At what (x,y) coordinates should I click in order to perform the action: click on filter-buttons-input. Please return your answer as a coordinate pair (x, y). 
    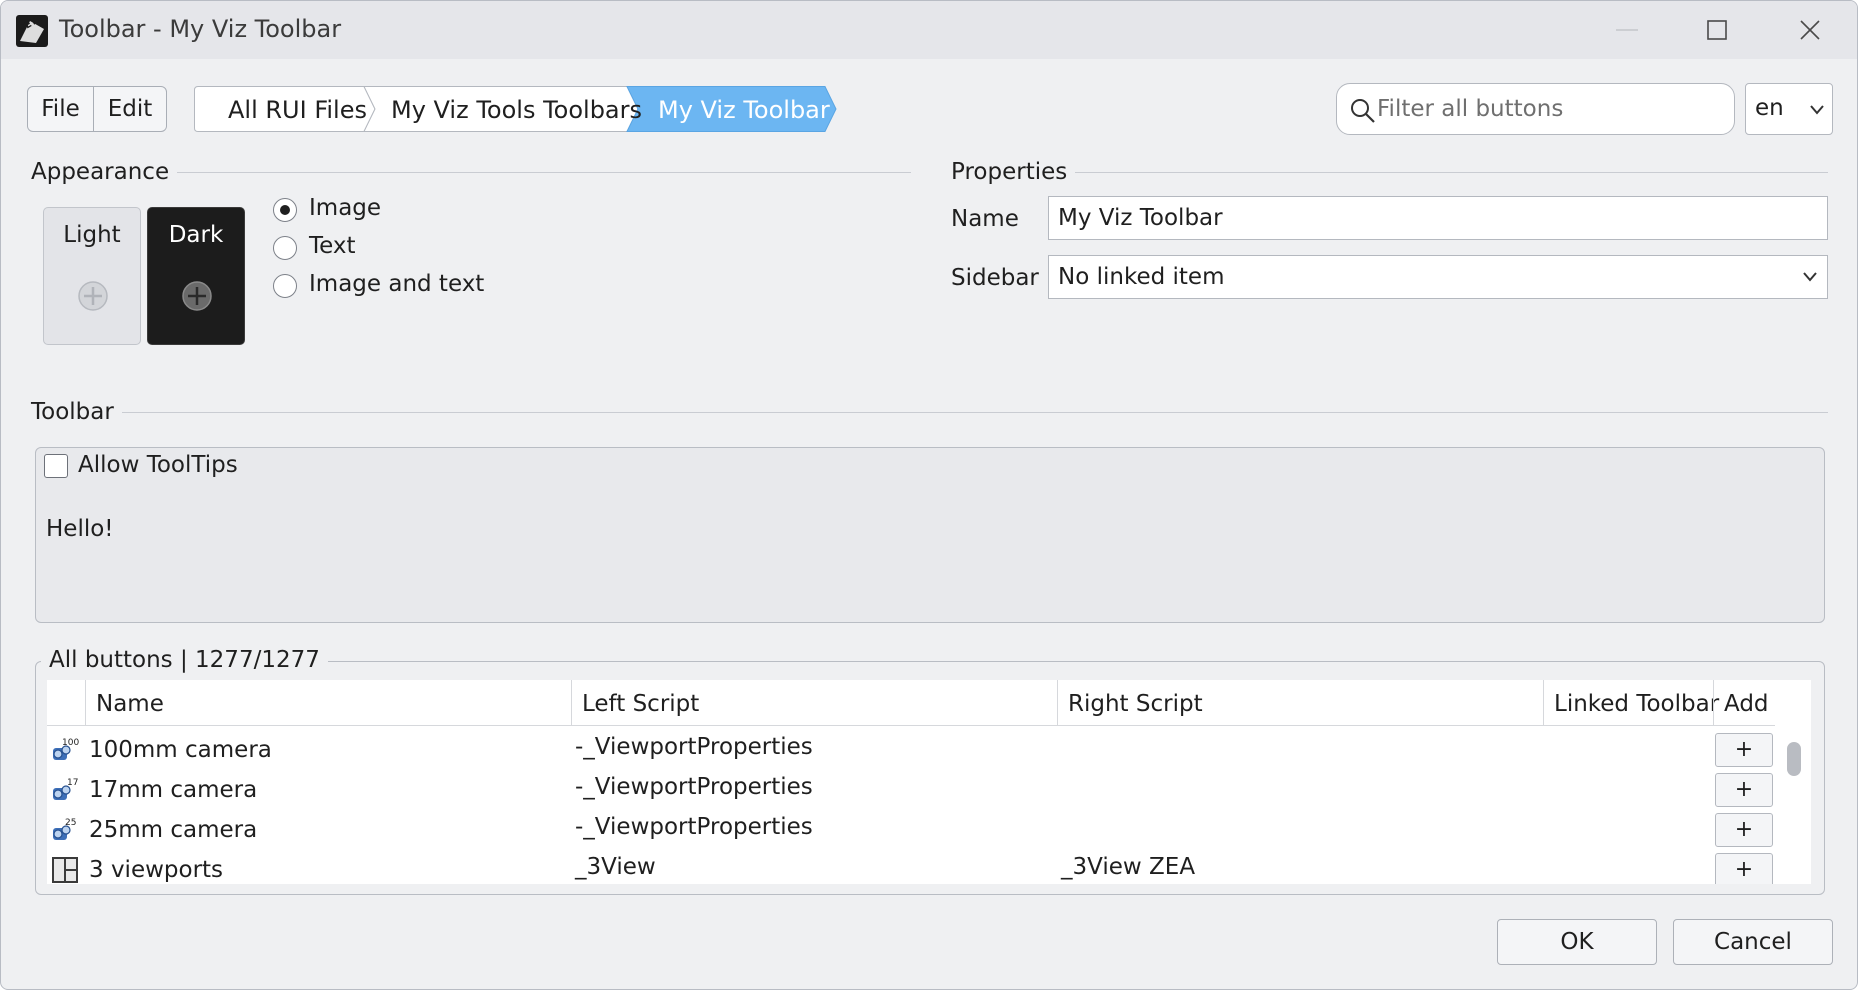
    Looking at the image, I should click on (1547, 109).